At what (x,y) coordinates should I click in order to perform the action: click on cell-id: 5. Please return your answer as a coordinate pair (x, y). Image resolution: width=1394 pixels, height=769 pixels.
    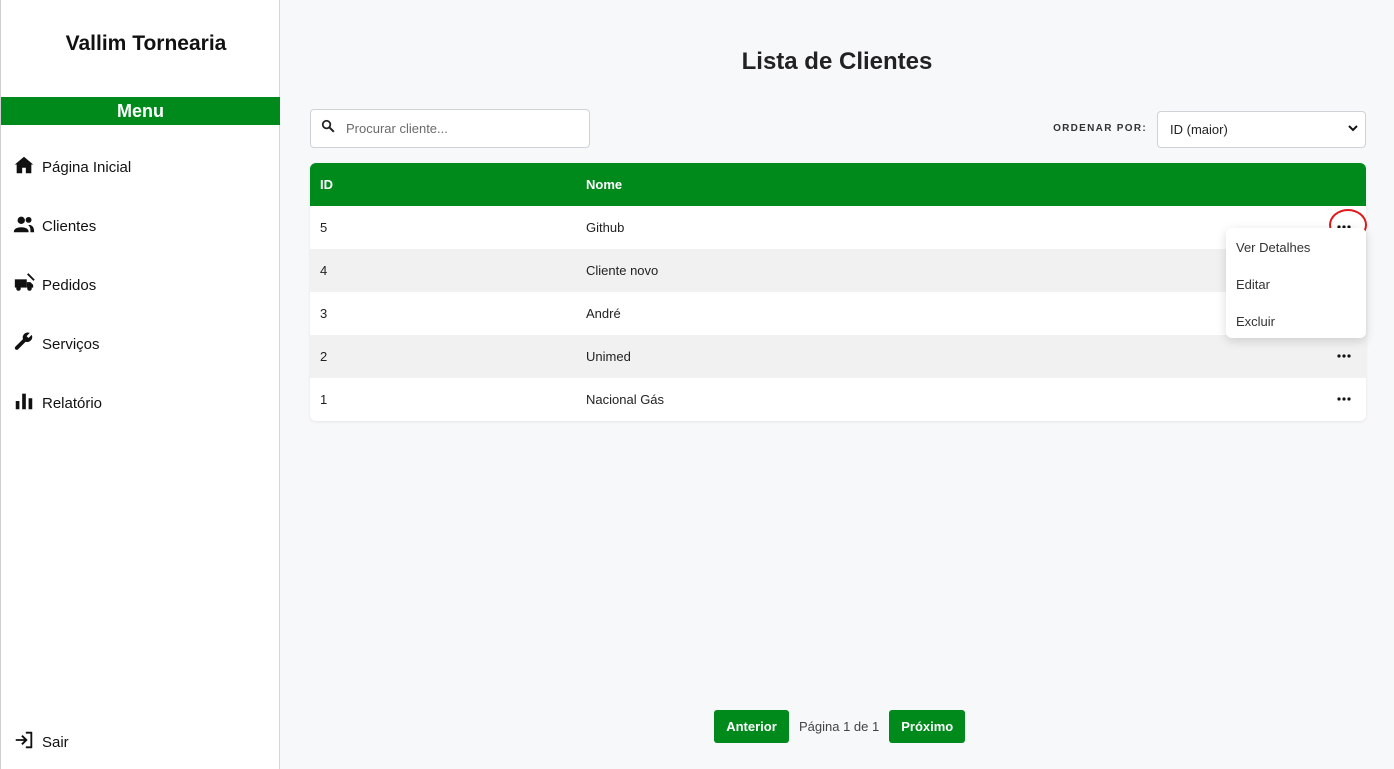
    Looking at the image, I should click on (324, 227).